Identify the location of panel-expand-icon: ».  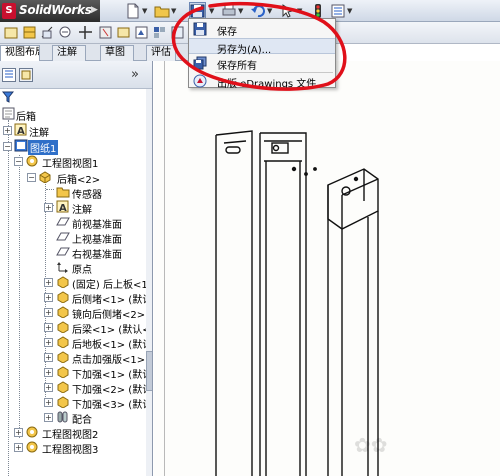
(135, 74).